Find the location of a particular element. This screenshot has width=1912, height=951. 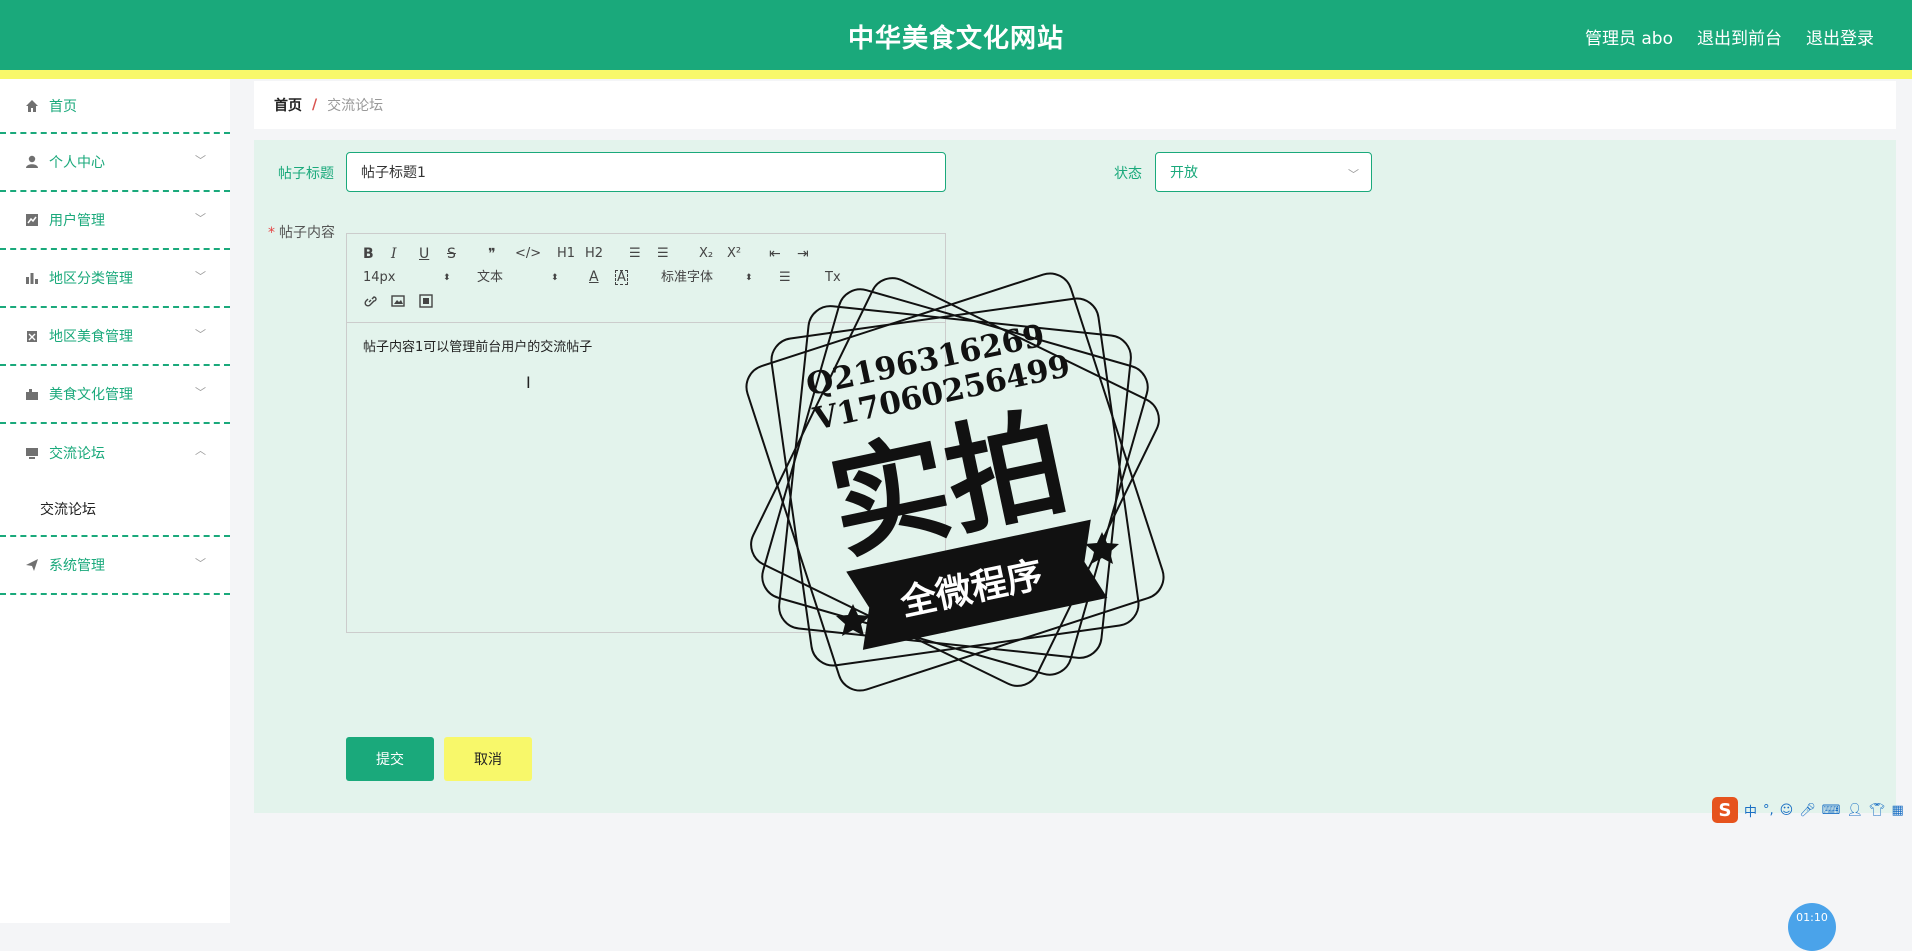

video-icon is located at coordinates (426, 303).